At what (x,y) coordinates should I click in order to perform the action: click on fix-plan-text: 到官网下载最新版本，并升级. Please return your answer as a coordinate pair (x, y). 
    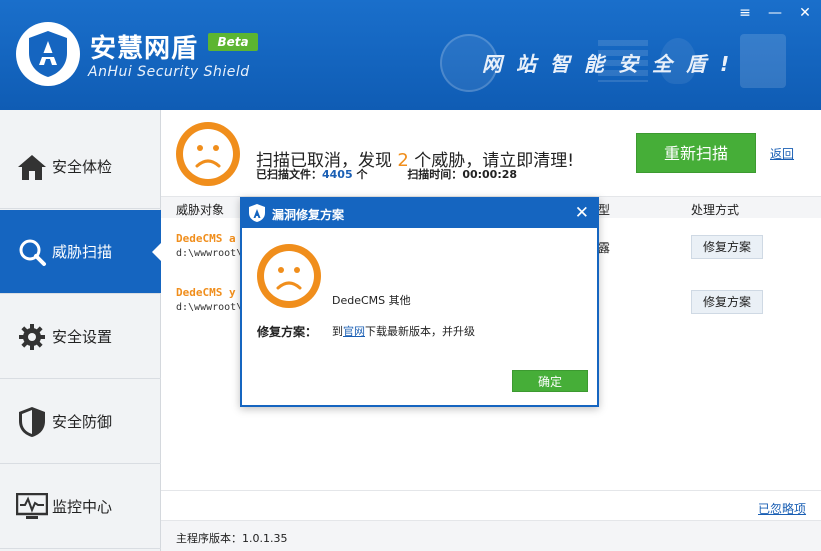
    Looking at the image, I should click on (403, 331).